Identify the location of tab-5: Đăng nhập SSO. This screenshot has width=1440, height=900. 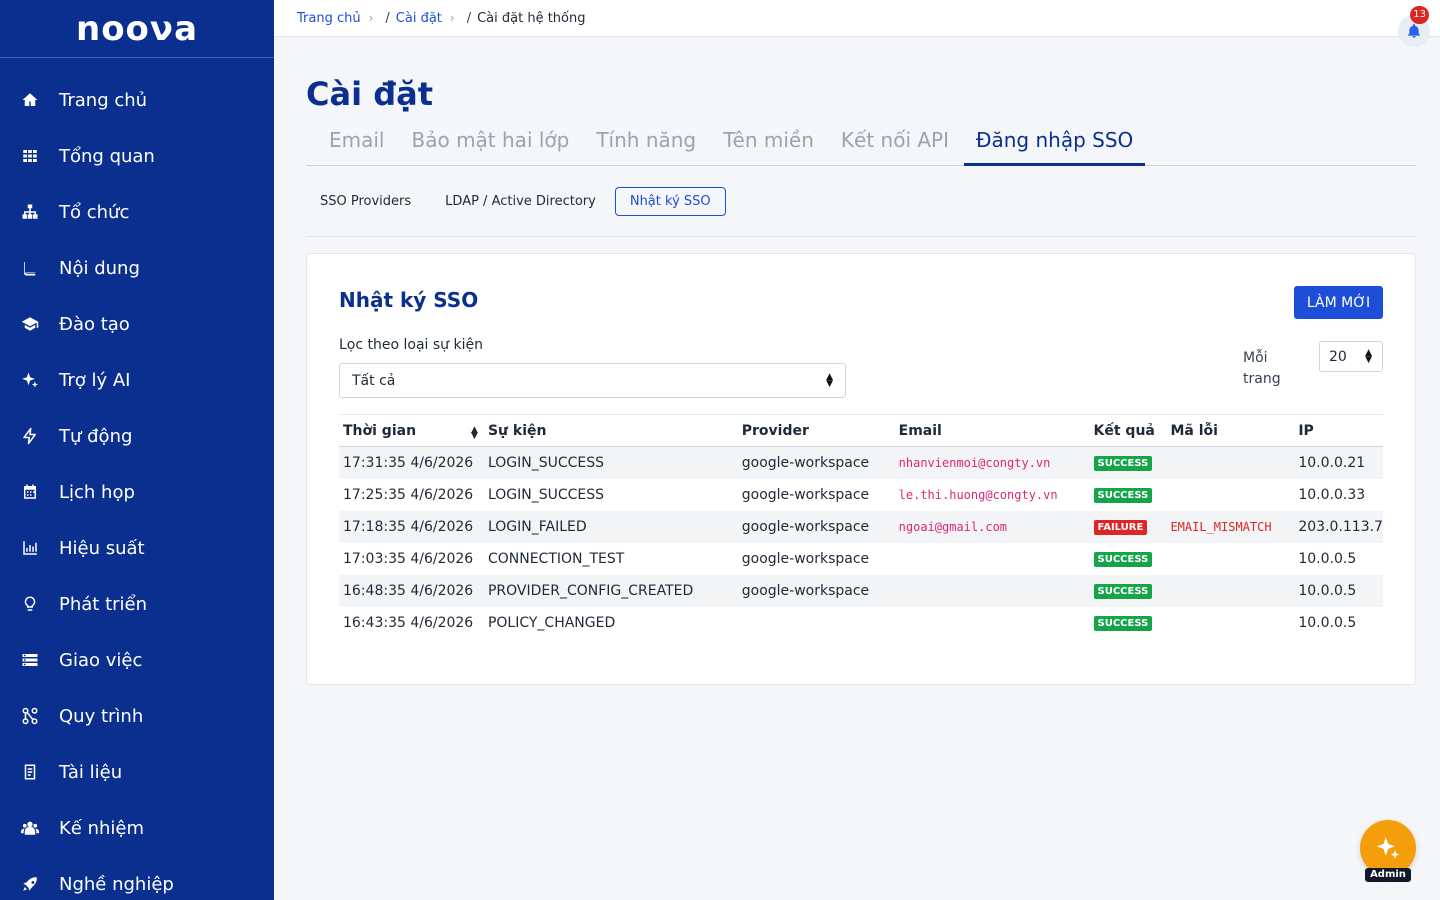
(1054, 146).